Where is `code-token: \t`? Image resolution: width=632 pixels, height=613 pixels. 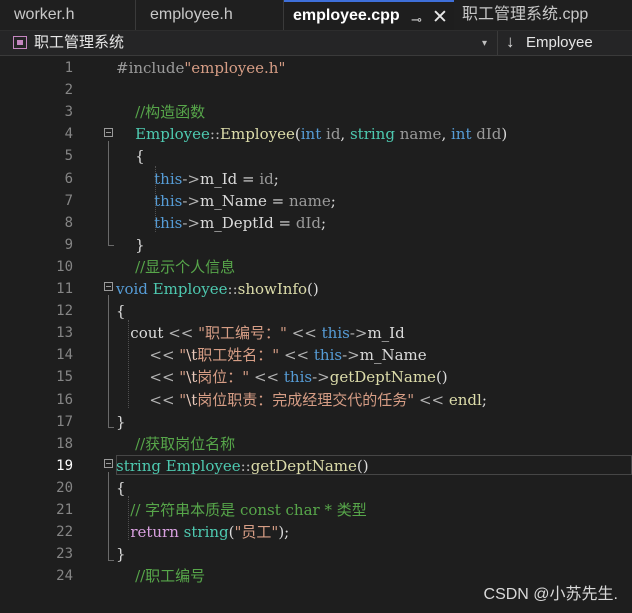
code-token: \t is located at coordinates (192, 377).